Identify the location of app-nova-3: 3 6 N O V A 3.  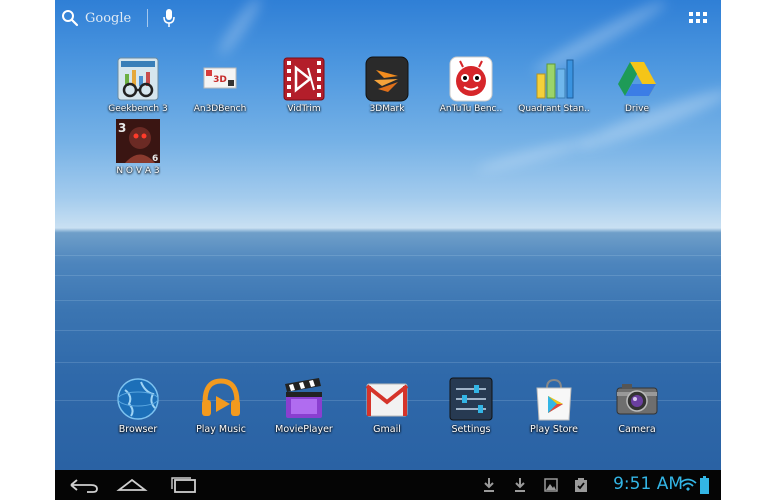
(138, 147).